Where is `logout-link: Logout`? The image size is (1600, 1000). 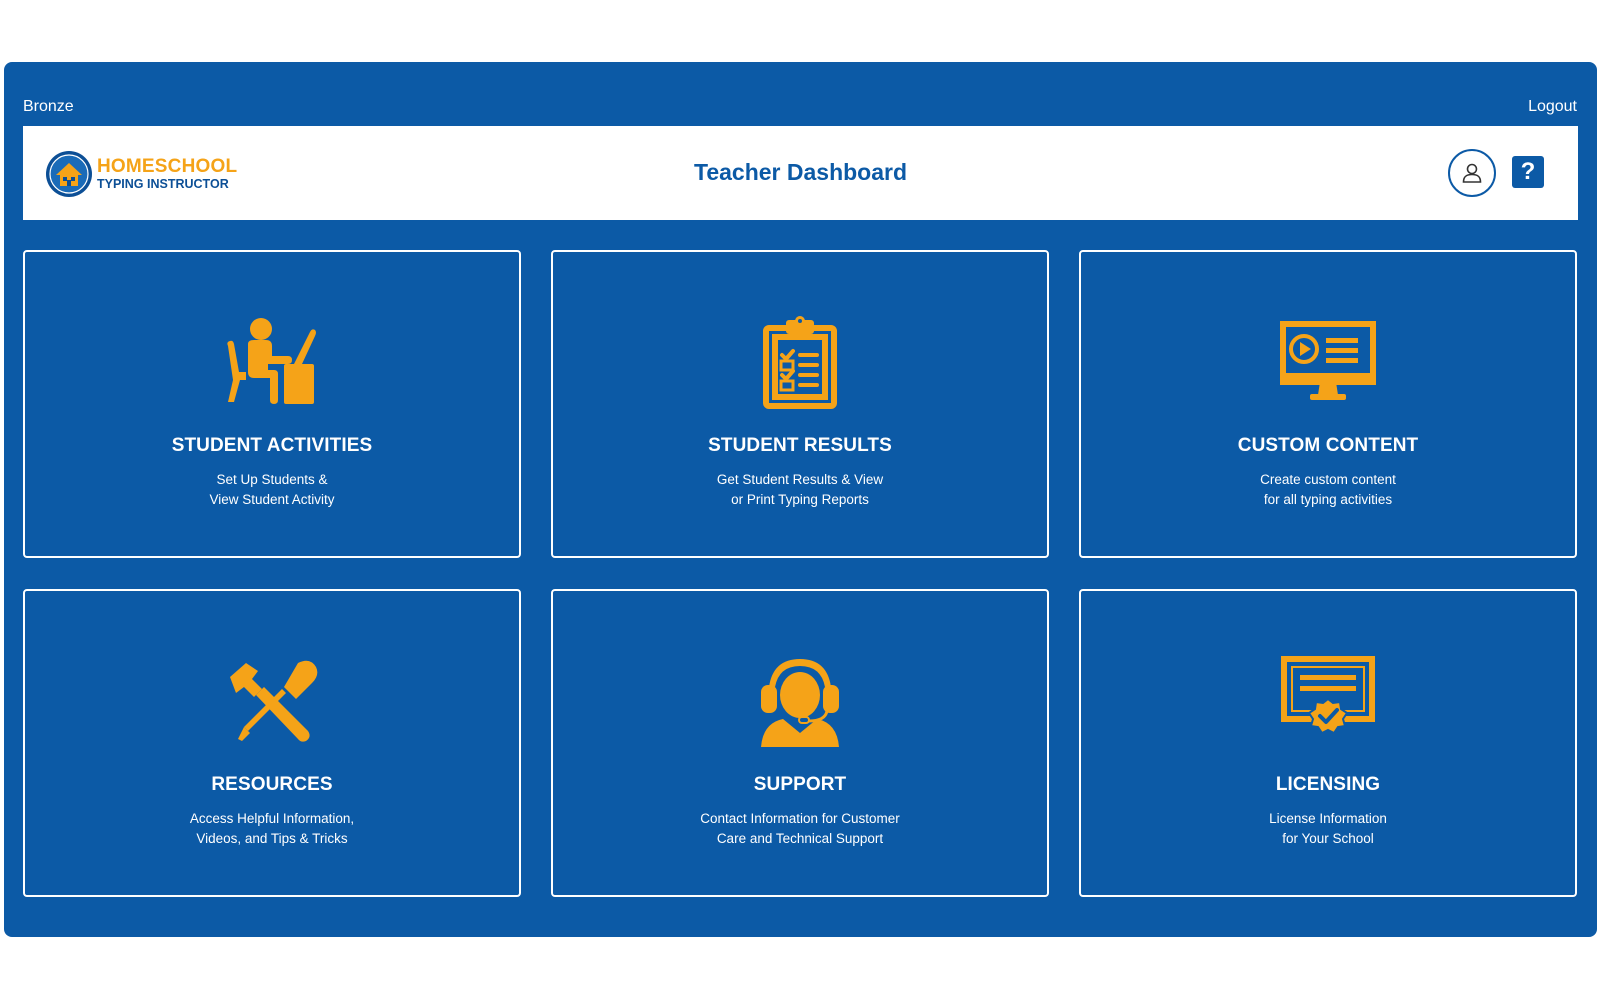 logout-link: Logout is located at coordinates (1552, 107).